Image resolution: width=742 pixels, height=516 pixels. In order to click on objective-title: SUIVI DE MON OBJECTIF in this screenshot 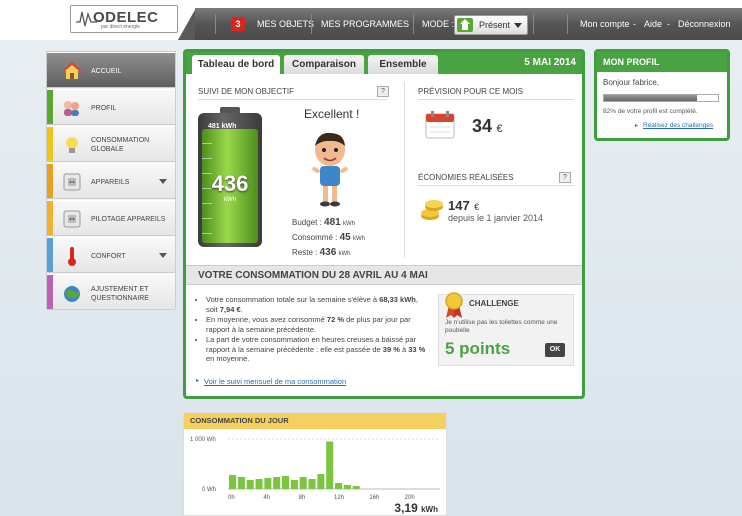, I will do `click(246, 91)`.